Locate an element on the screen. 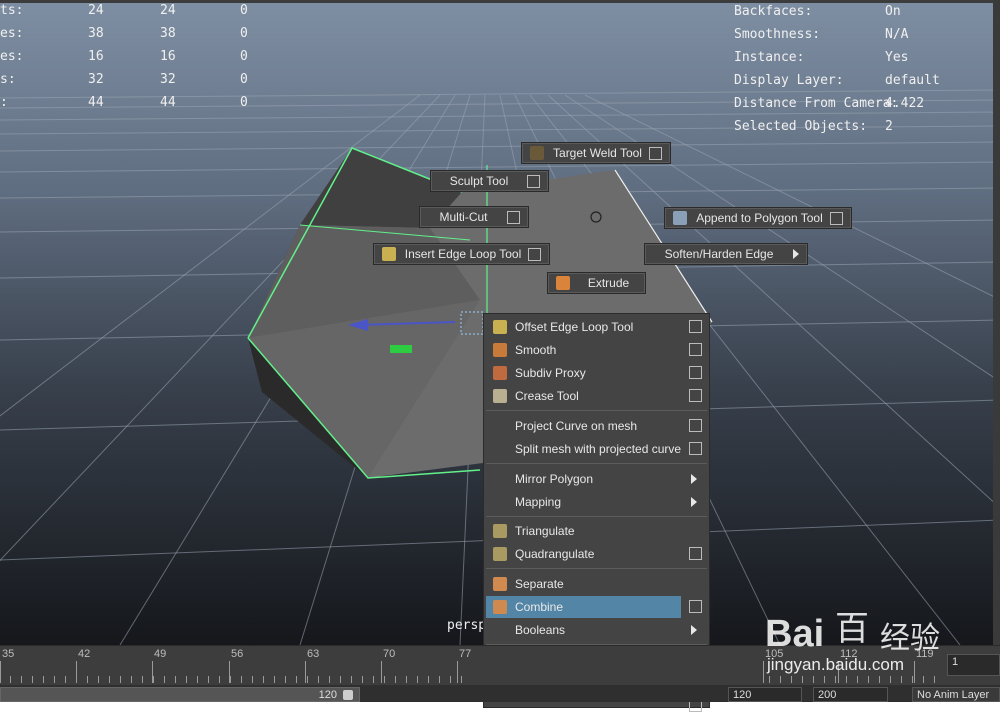 The height and width of the screenshot is (717, 1000). menu-item-combine: Combine is located at coordinates (594, 607).